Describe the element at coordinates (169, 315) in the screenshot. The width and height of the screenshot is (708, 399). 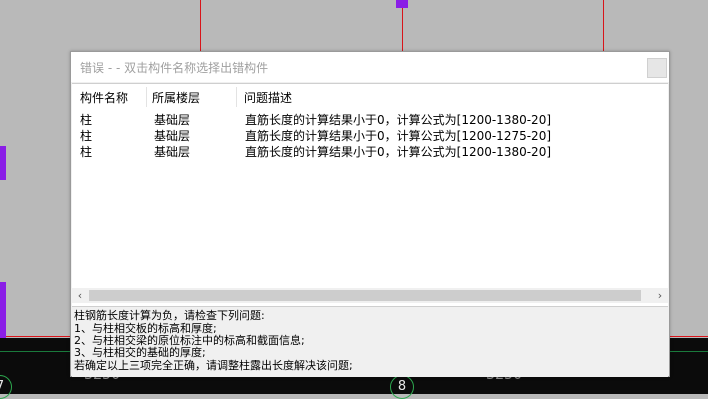
I see `description-line: 柱钢筋长度计算为负，请检查下列问题:` at that location.